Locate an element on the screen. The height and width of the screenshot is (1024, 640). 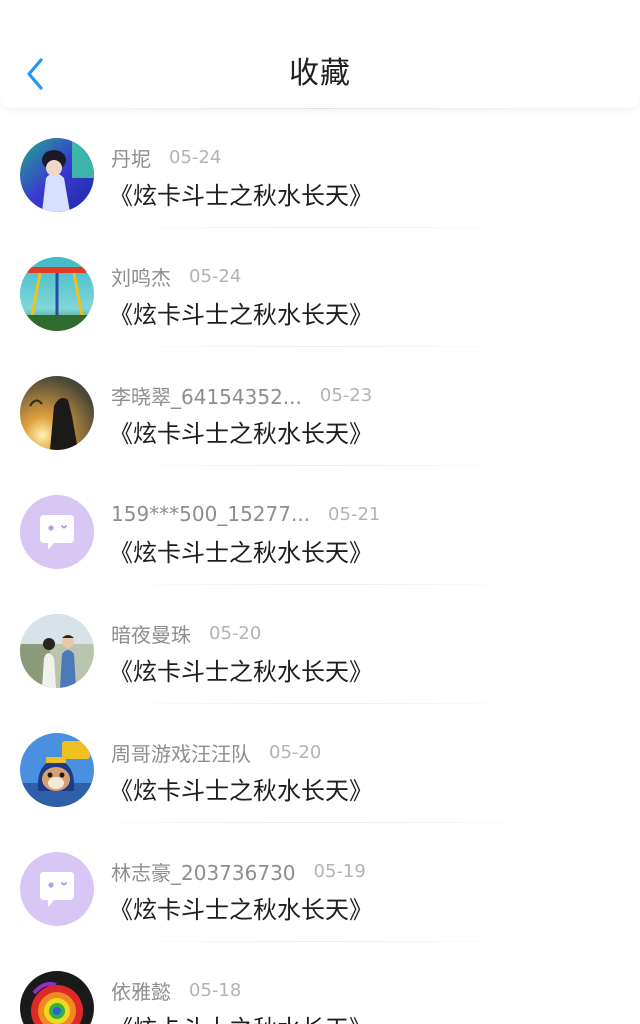
list-item: 周哥游戏汪汪队 05-20 《炫卡斗士之秋水长天》 is located at coordinates (320, 762).